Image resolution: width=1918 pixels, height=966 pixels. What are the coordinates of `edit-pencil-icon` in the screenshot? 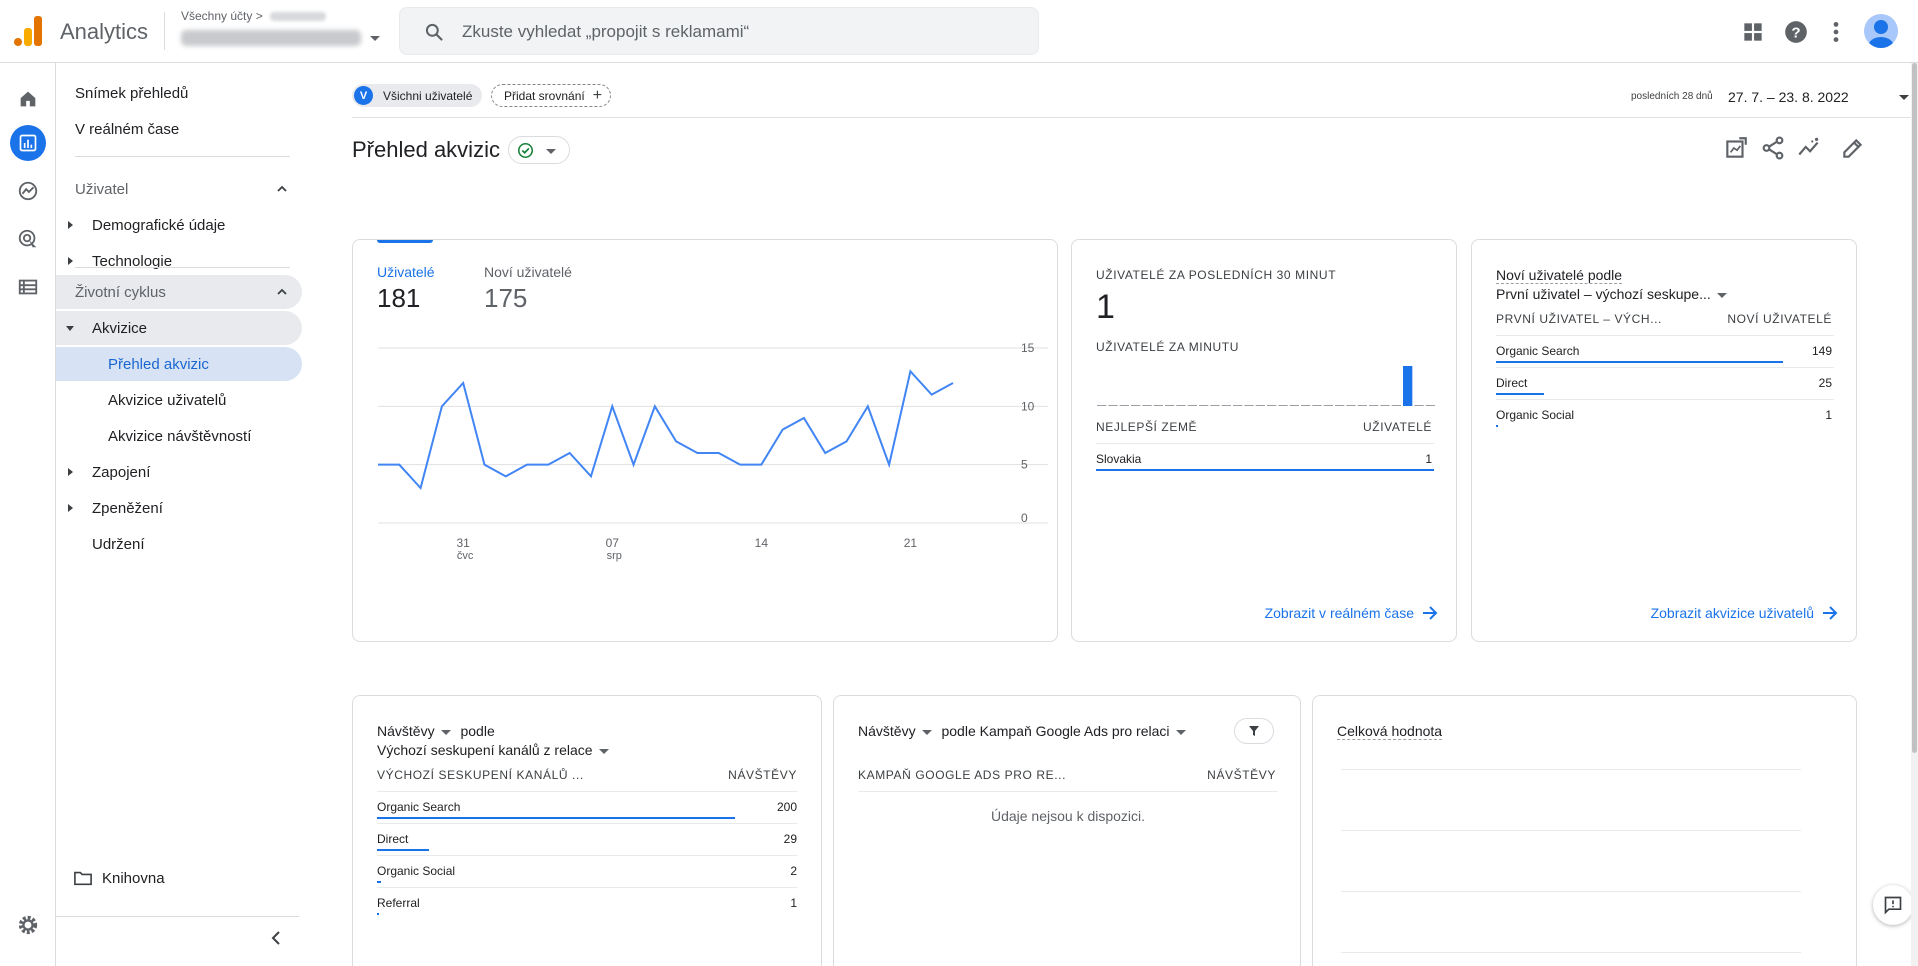 It's located at (1853, 148).